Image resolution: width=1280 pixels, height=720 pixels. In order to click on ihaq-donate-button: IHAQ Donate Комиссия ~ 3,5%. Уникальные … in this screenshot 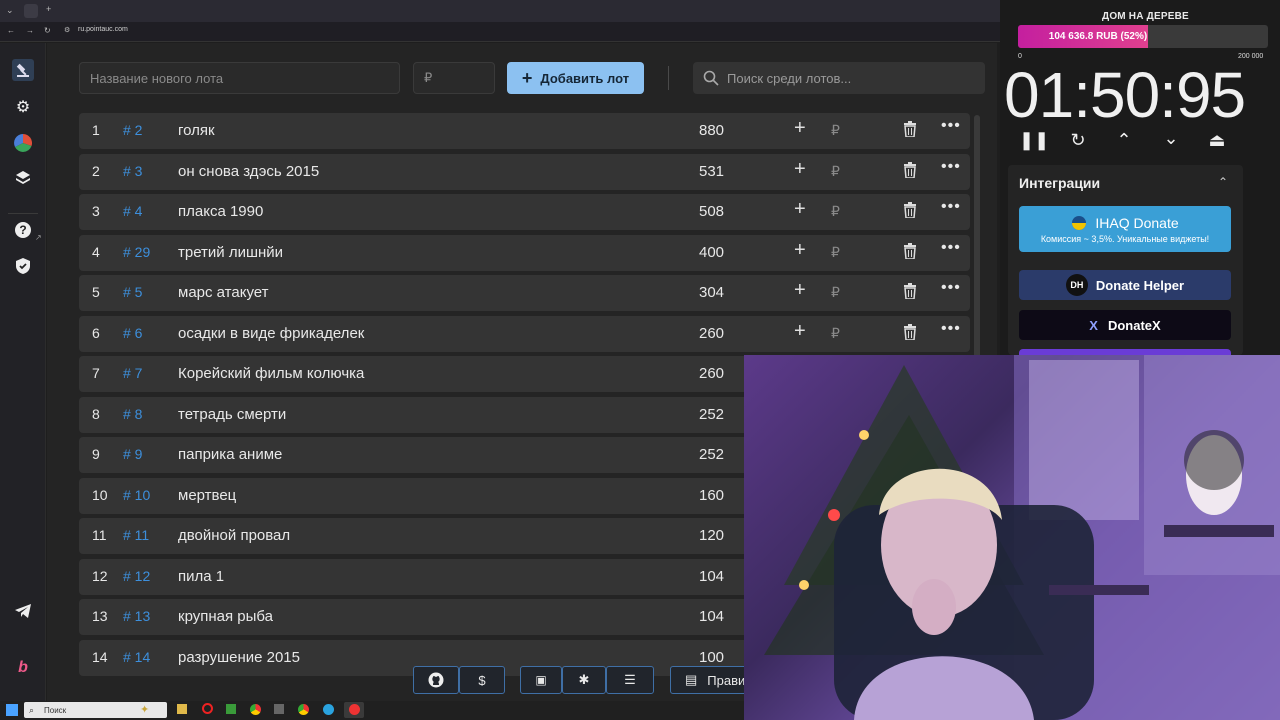, I will do `click(1125, 229)`.